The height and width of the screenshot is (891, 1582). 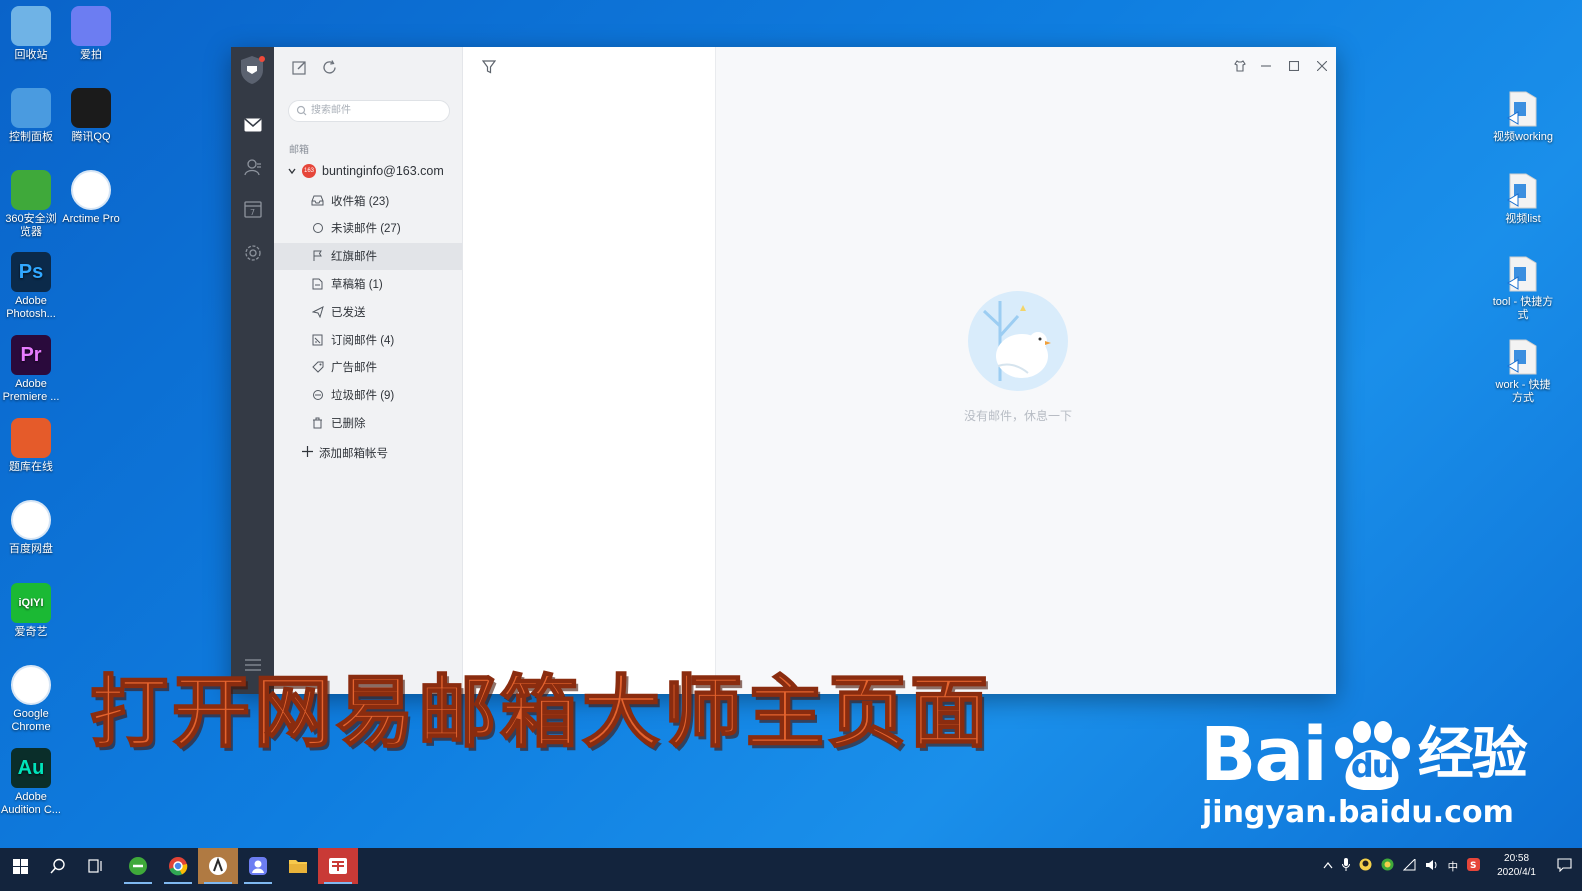 What do you see at coordinates (31, 685) in the screenshot?
I see `chrome-icon` at bounding box center [31, 685].